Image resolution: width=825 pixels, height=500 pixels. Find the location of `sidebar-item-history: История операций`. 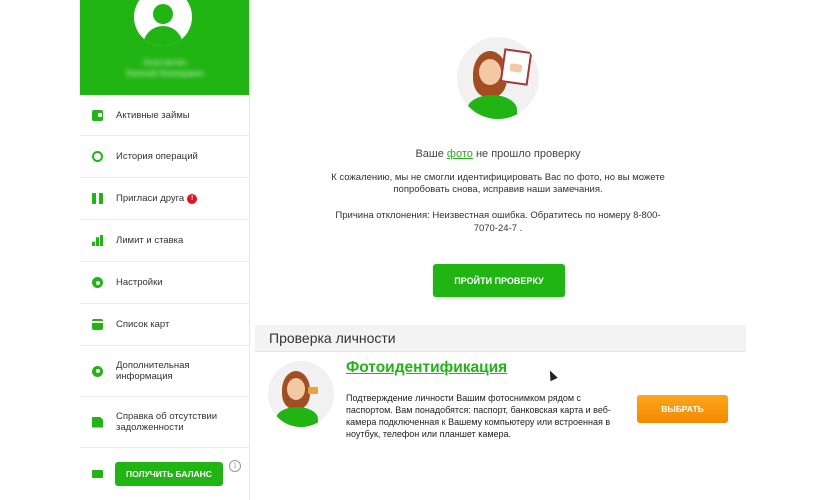

sidebar-item-history: История операций is located at coordinates (164, 157).